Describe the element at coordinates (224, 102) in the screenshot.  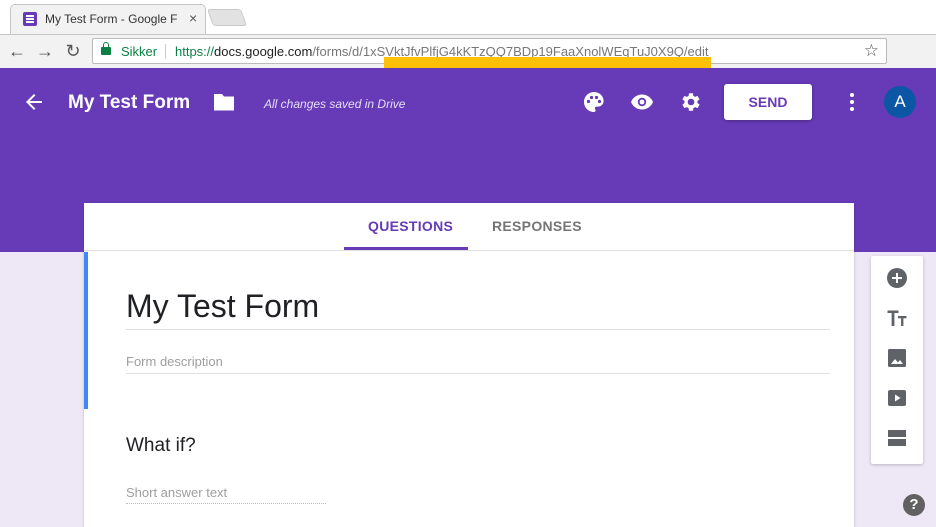
I see `folder-icon` at that location.